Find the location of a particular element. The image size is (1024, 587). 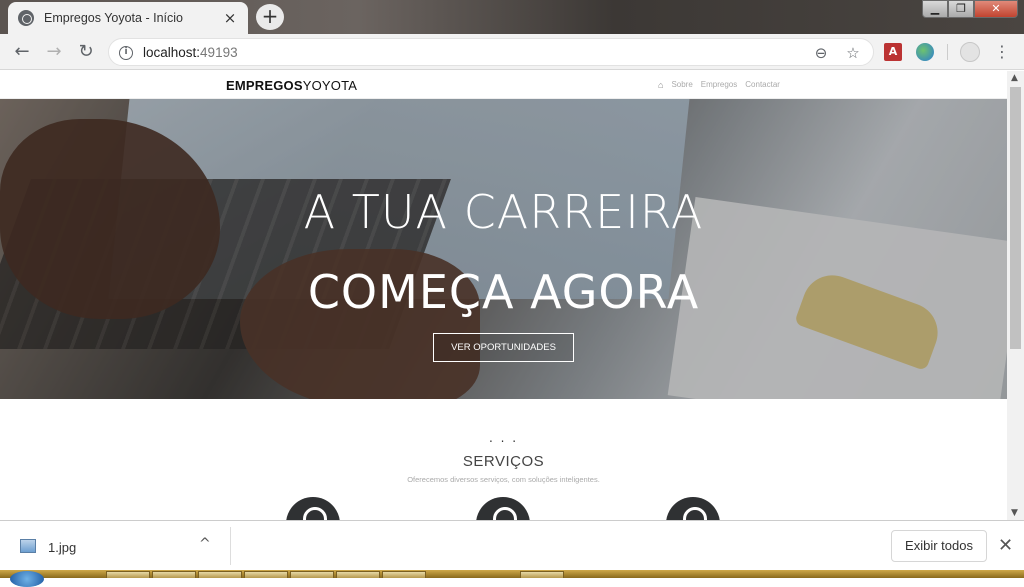

profile-avatar-icon is located at coordinates (970, 52).